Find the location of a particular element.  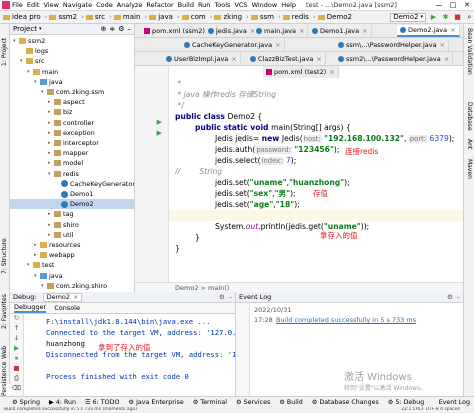

tab-debugger: Debugger is located at coordinates (30, 308).